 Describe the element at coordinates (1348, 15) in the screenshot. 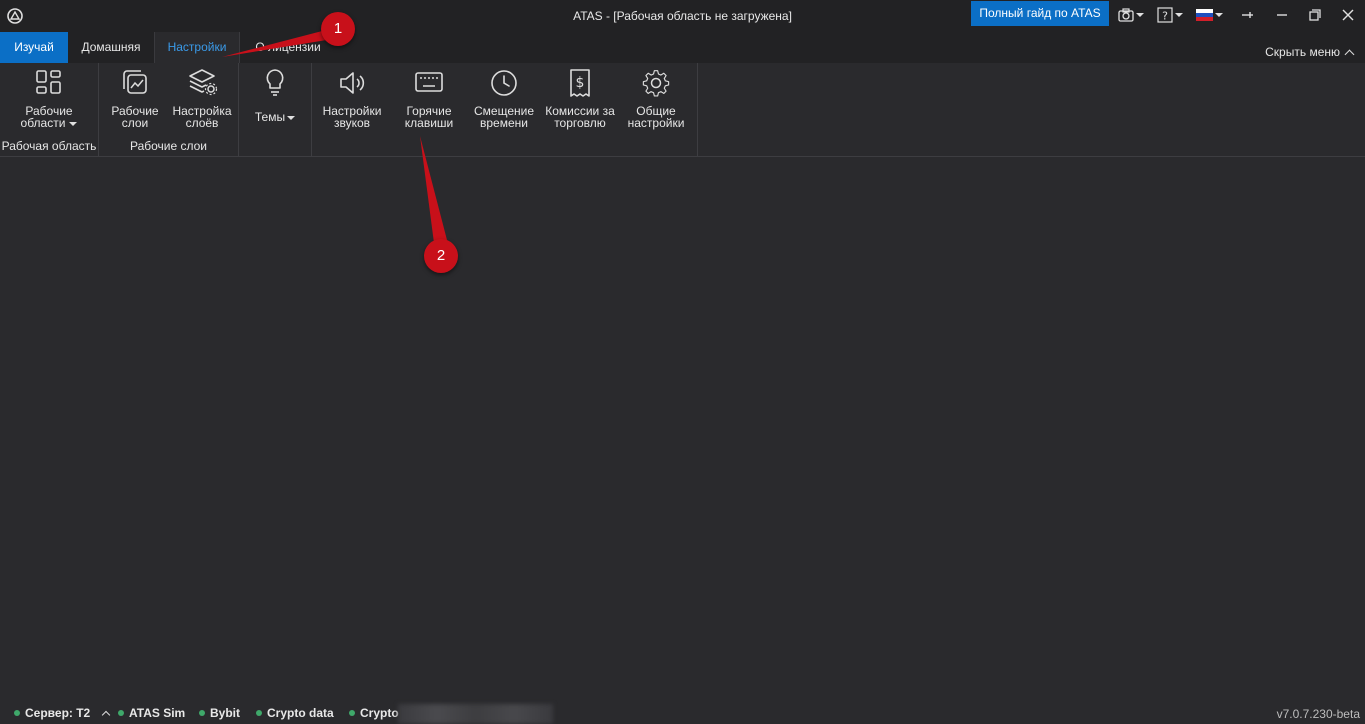

I see `close-icon` at that location.